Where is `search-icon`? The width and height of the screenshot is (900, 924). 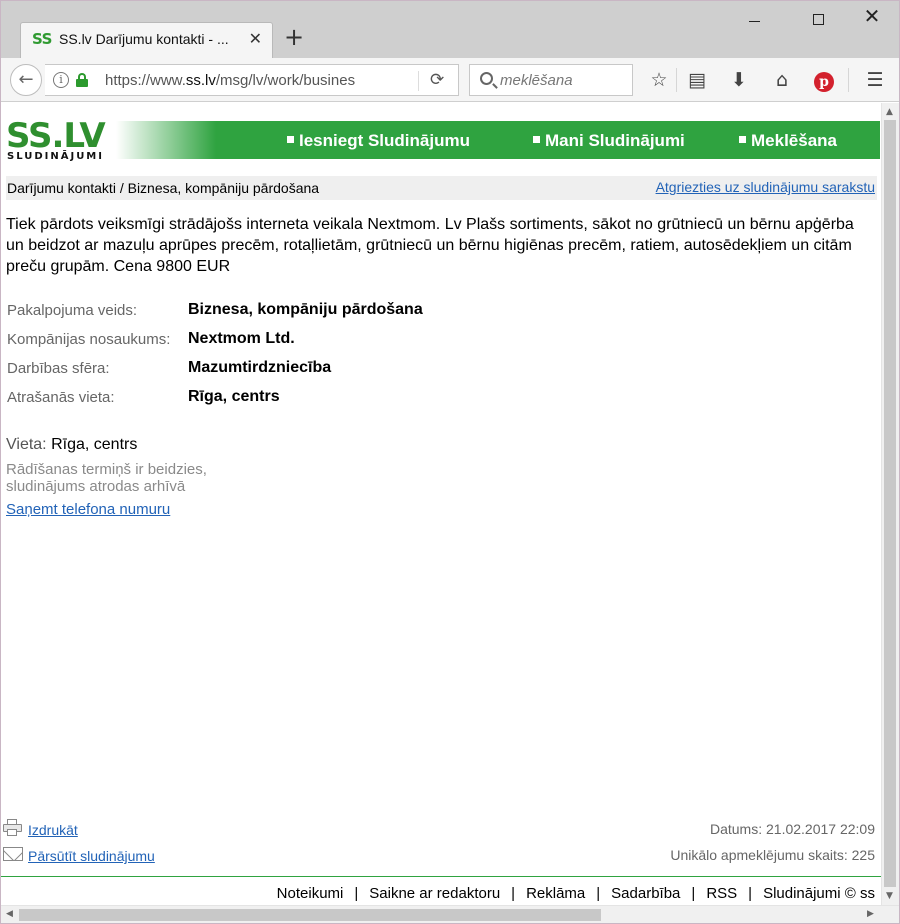
search-icon is located at coordinates (486, 78).